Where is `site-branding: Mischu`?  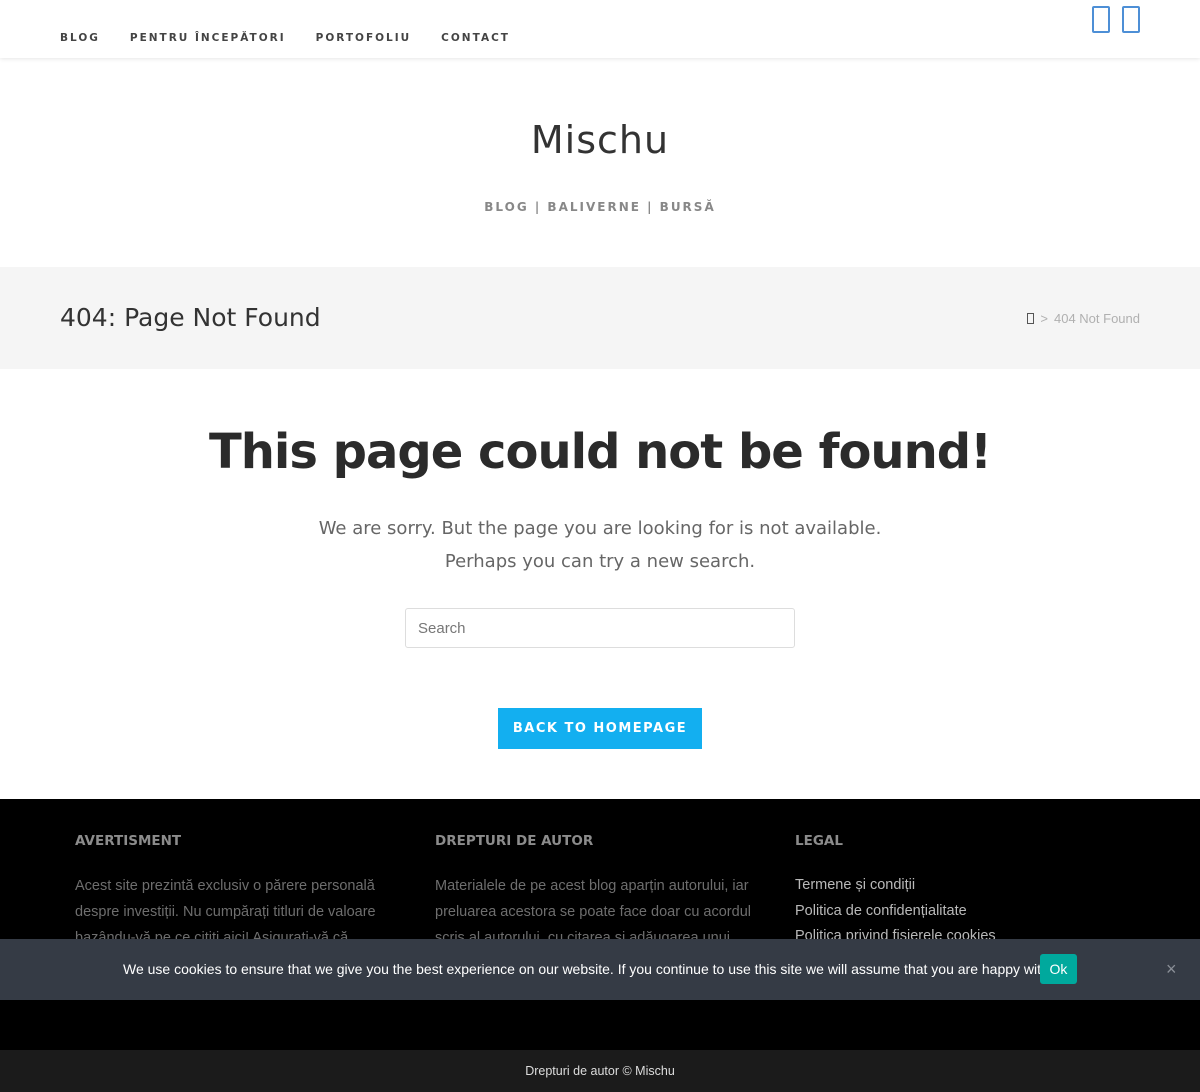 site-branding: Mischu is located at coordinates (600, 140).